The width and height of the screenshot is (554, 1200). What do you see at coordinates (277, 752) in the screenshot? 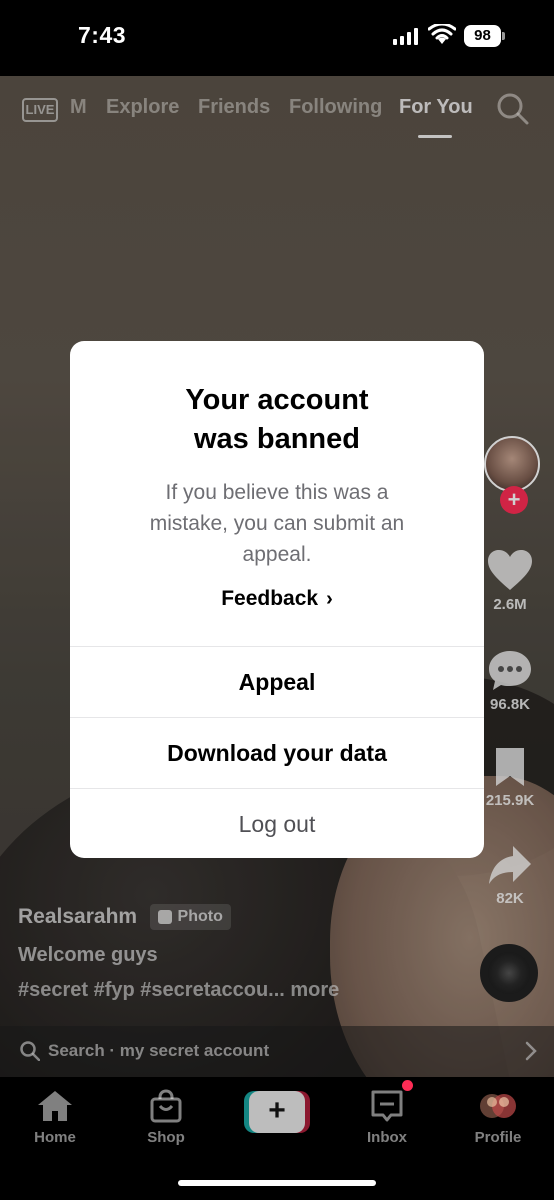
I see `download-data-button: Download your data` at bounding box center [277, 752].